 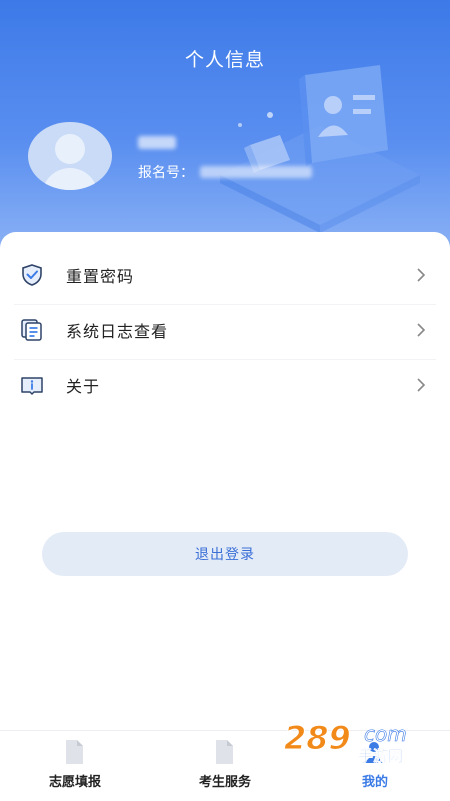 I want to click on registration-number-label: 报名号：, so click(x=166, y=173).